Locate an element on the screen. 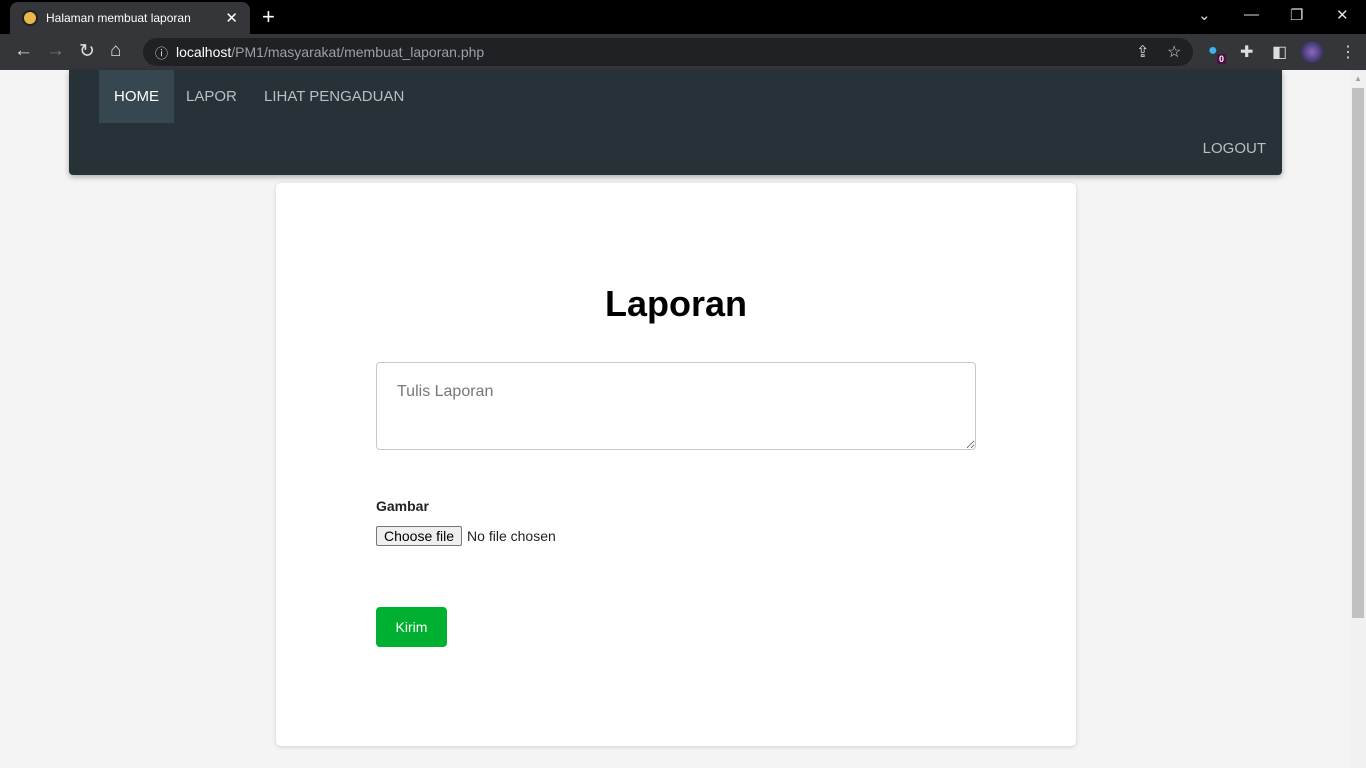 This screenshot has height=768, width=1366. bookmark-star-icon: ☆ is located at coordinates (1174, 52).